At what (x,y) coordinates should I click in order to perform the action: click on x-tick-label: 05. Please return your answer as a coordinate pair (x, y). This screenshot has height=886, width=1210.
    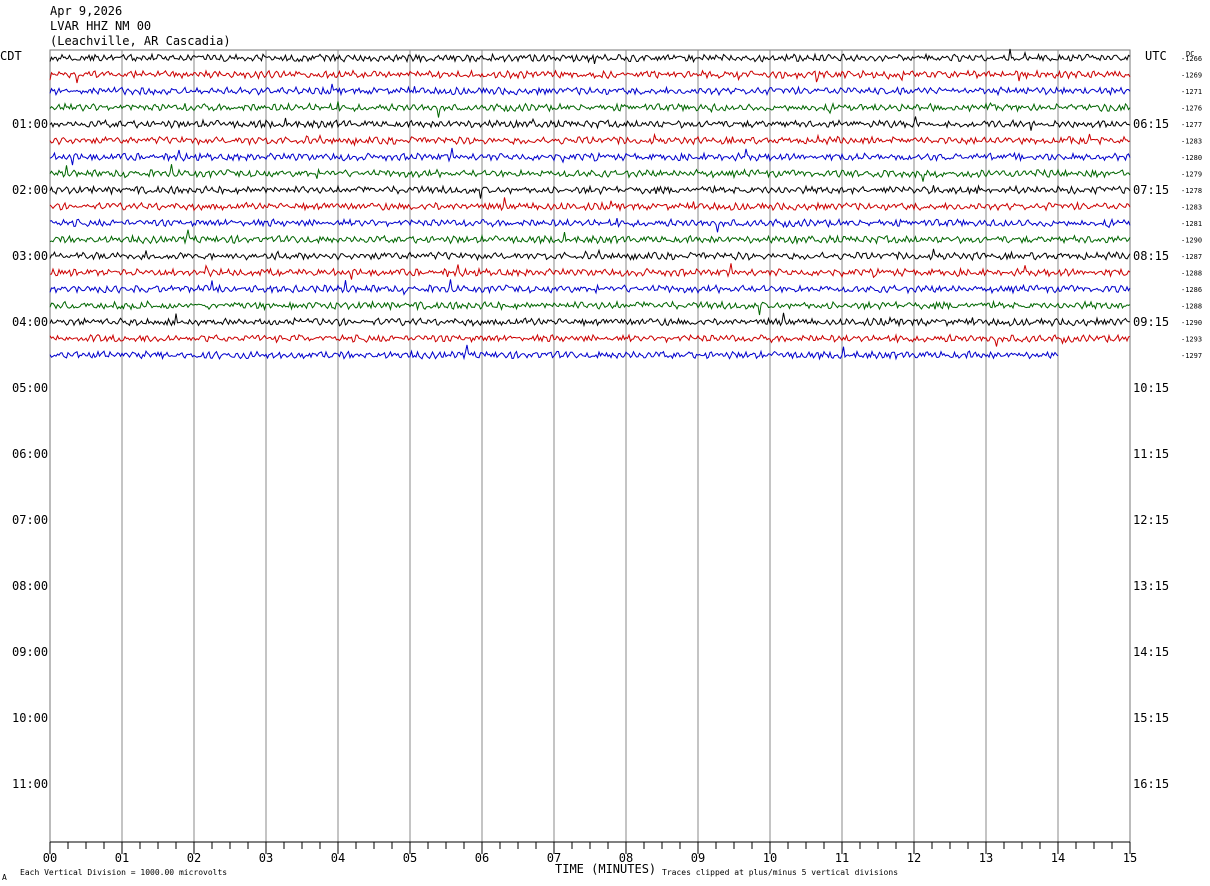
    Looking at the image, I should click on (410, 858).